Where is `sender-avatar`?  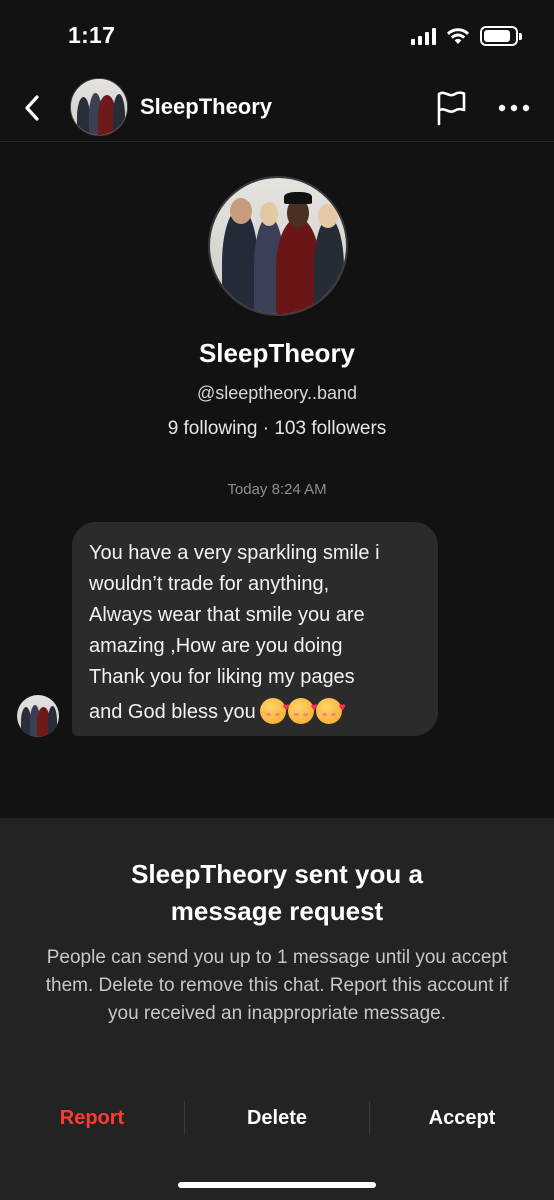
sender-avatar is located at coordinates (38, 716).